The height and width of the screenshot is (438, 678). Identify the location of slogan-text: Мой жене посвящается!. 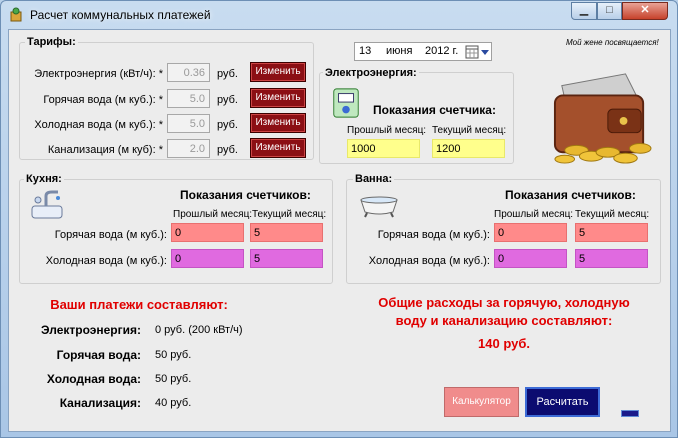
(612, 42).